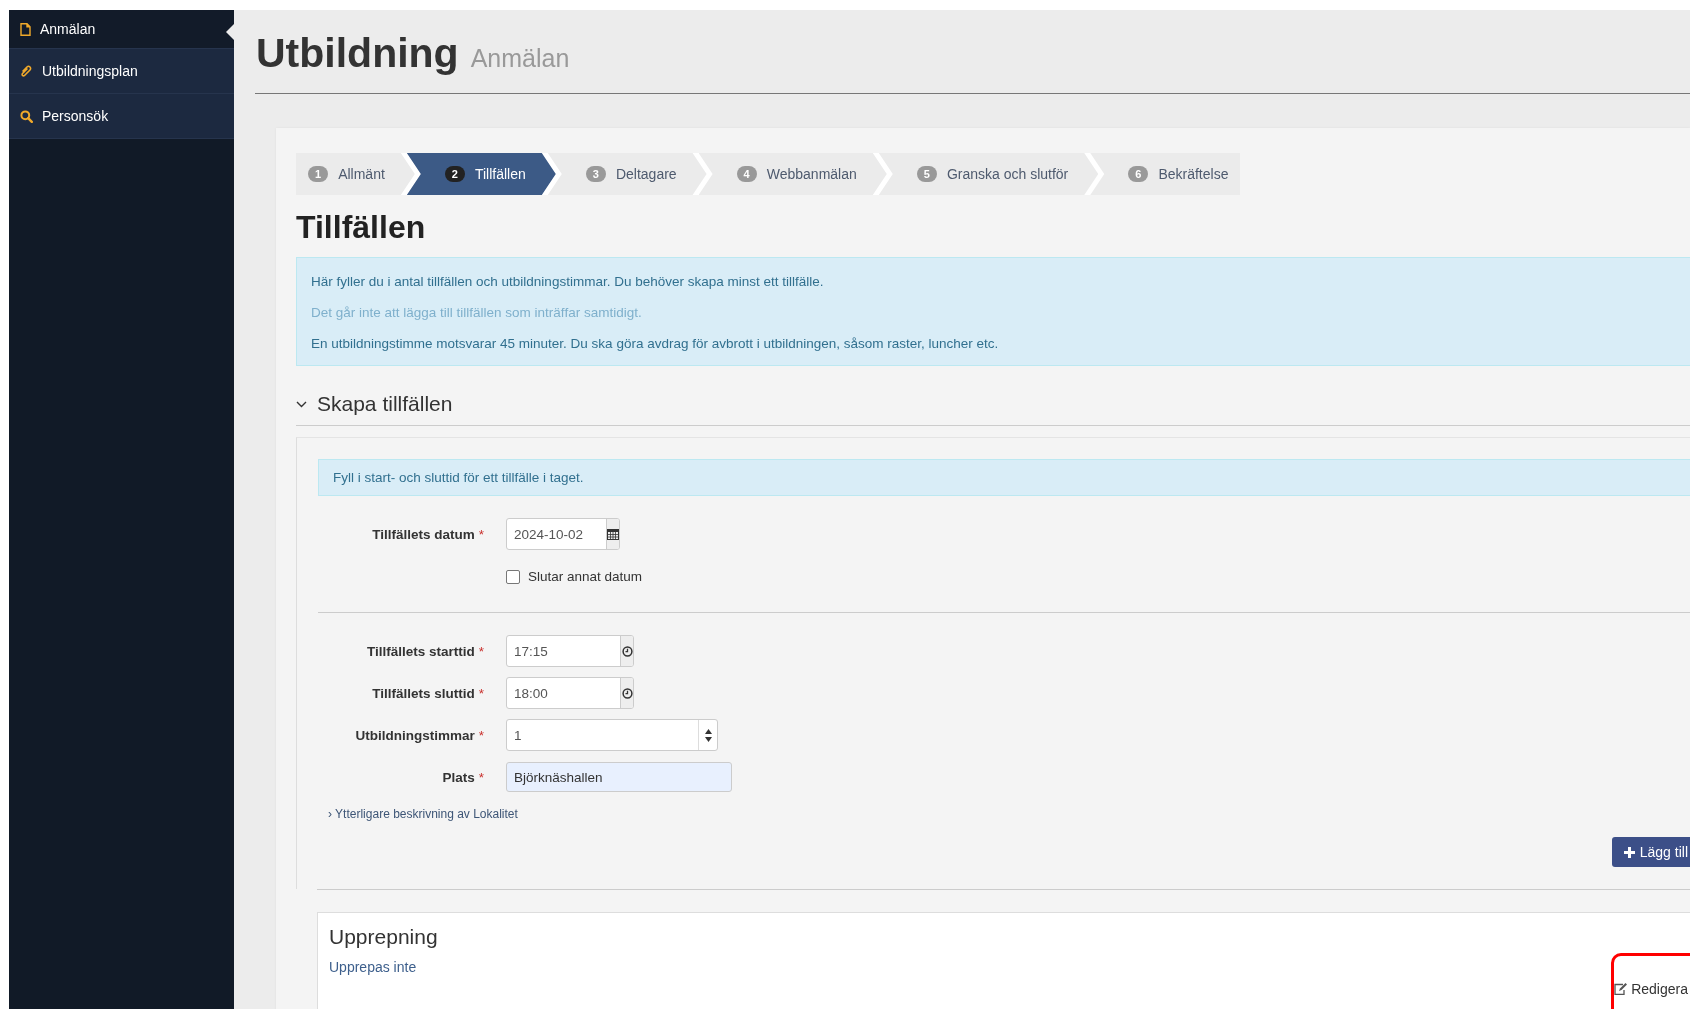 The height and width of the screenshot is (1013, 1690). What do you see at coordinates (301, 404) in the screenshot?
I see `chevron-icon` at bounding box center [301, 404].